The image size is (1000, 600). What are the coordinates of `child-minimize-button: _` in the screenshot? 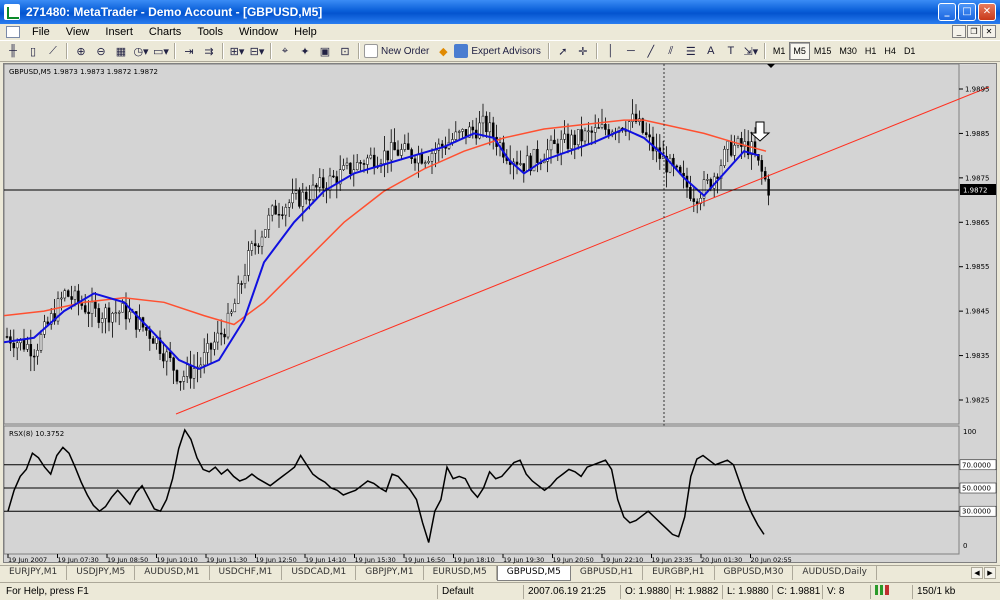 It's located at (959, 31).